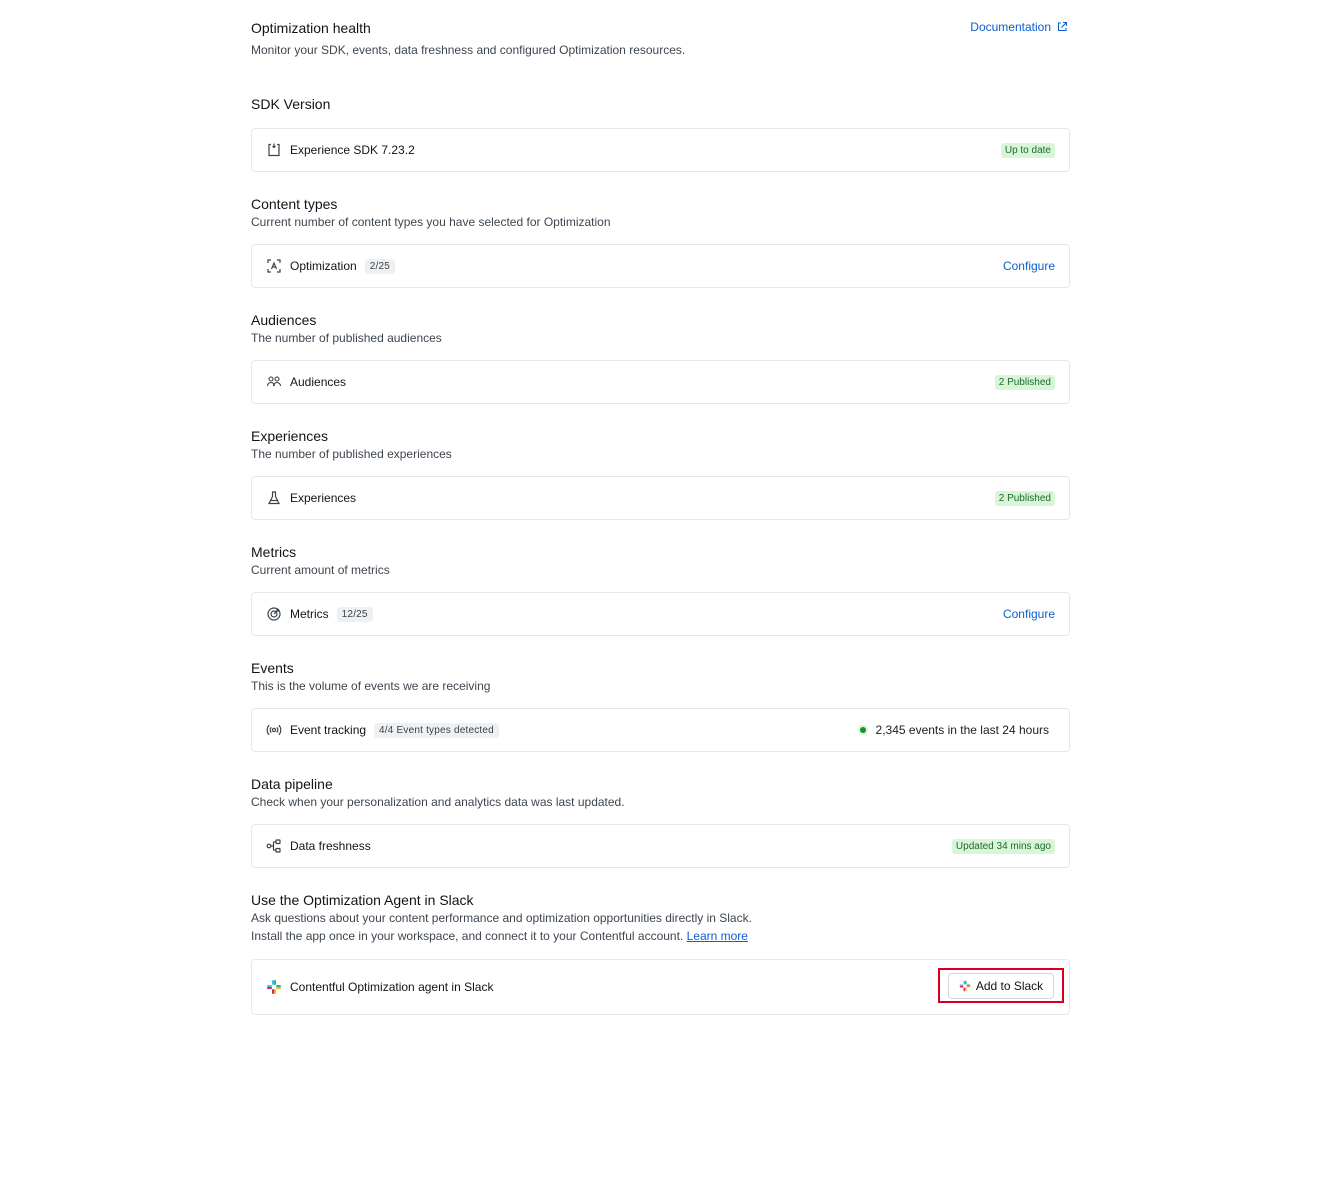  I want to click on audiences-status-wrap: 2 Published, so click(1024, 382).